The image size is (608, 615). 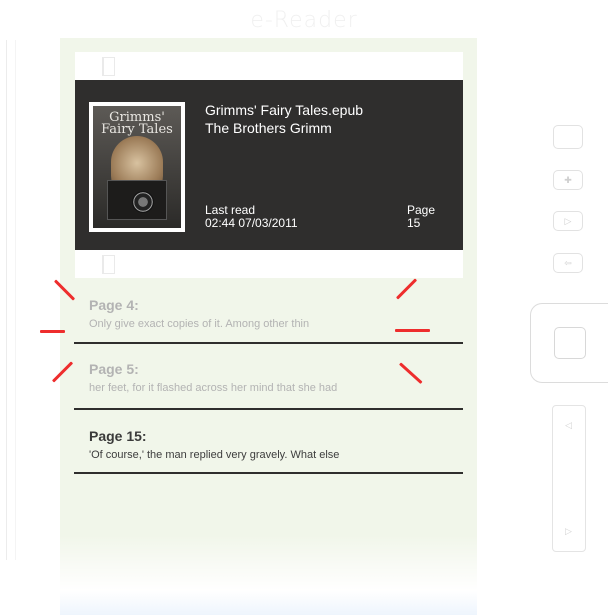 What do you see at coordinates (230, 210) in the screenshot?
I see `last-read-label: Last read` at bounding box center [230, 210].